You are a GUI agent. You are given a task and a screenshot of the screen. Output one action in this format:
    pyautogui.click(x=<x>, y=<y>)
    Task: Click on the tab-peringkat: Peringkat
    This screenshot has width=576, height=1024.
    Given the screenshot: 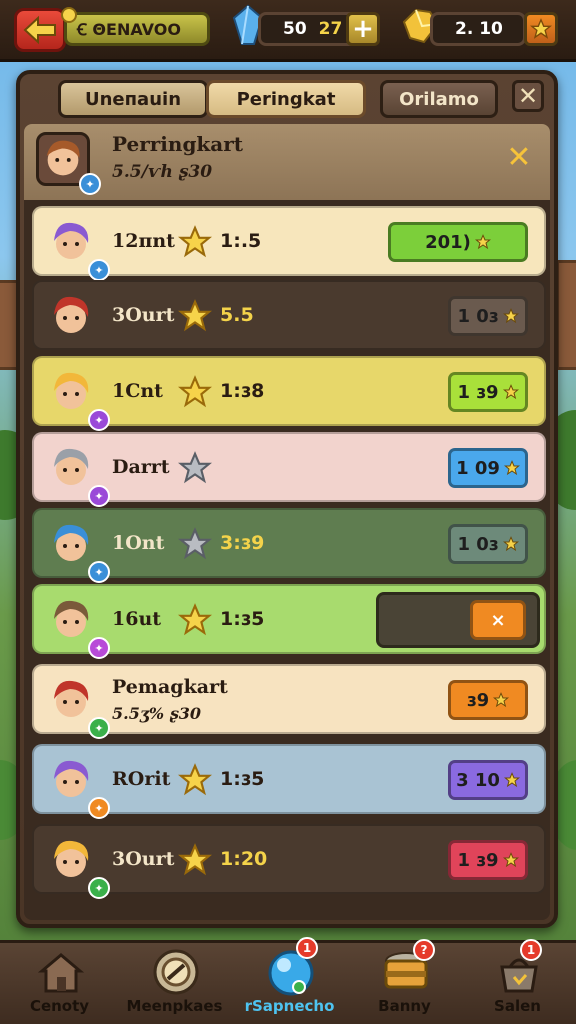 What is the action you would take?
    pyautogui.click(x=286, y=99)
    